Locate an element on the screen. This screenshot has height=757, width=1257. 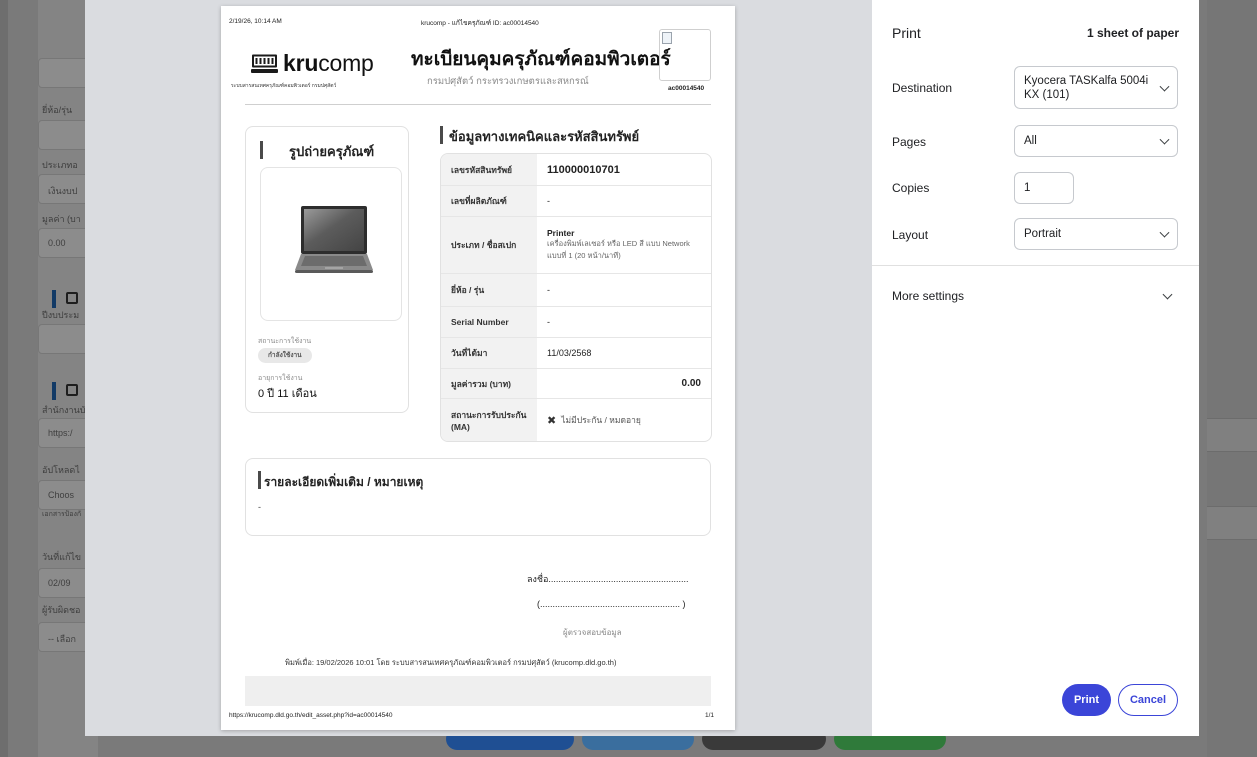
more-settings-toggle: More settings is located at coordinates (1035, 296).